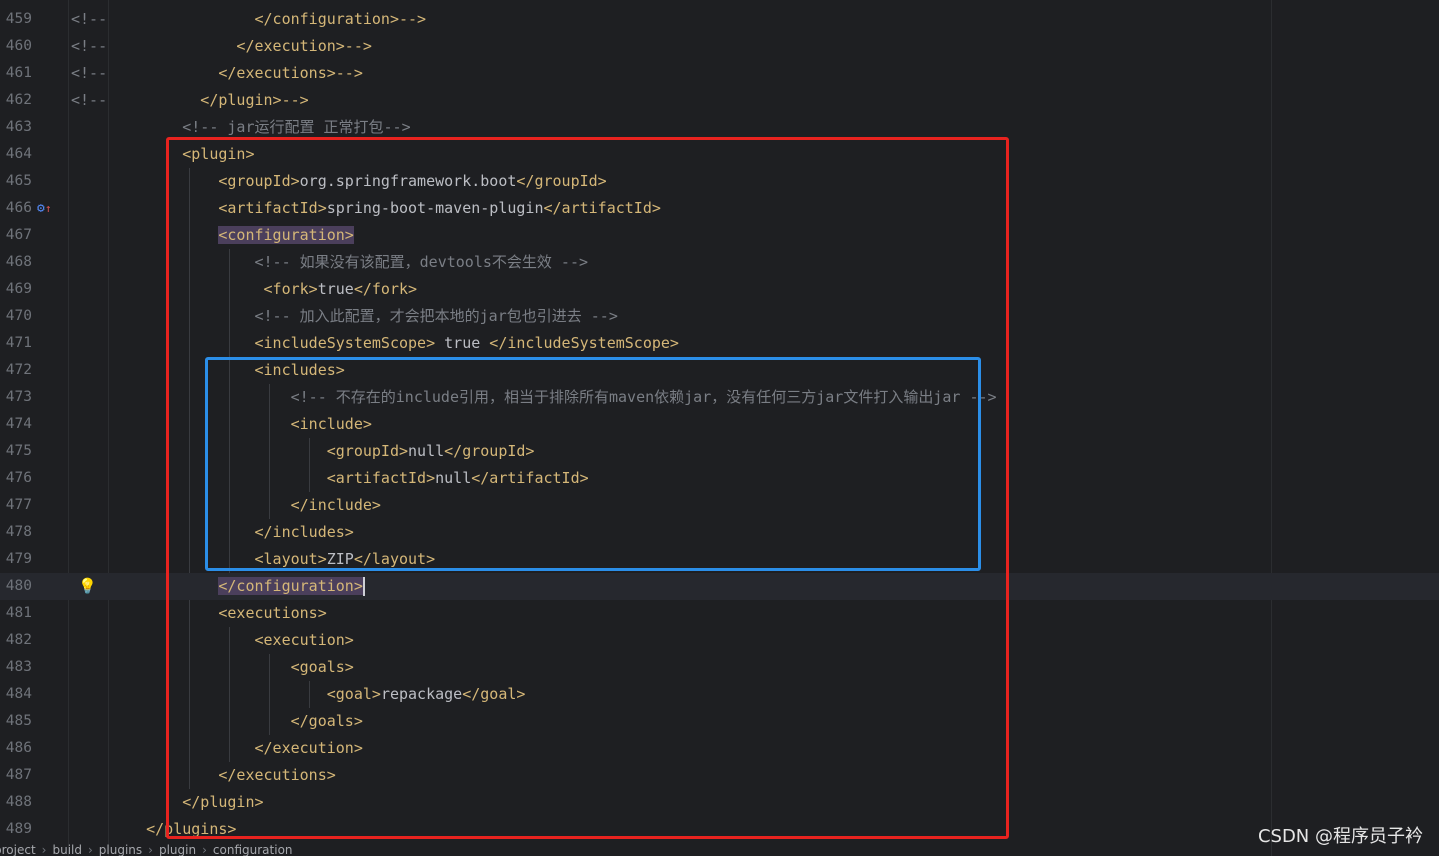 This screenshot has height=856, width=1439. What do you see at coordinates (16, 127) in the screenshot?
I see `line-number: 463` at bounding box center [16, 127].